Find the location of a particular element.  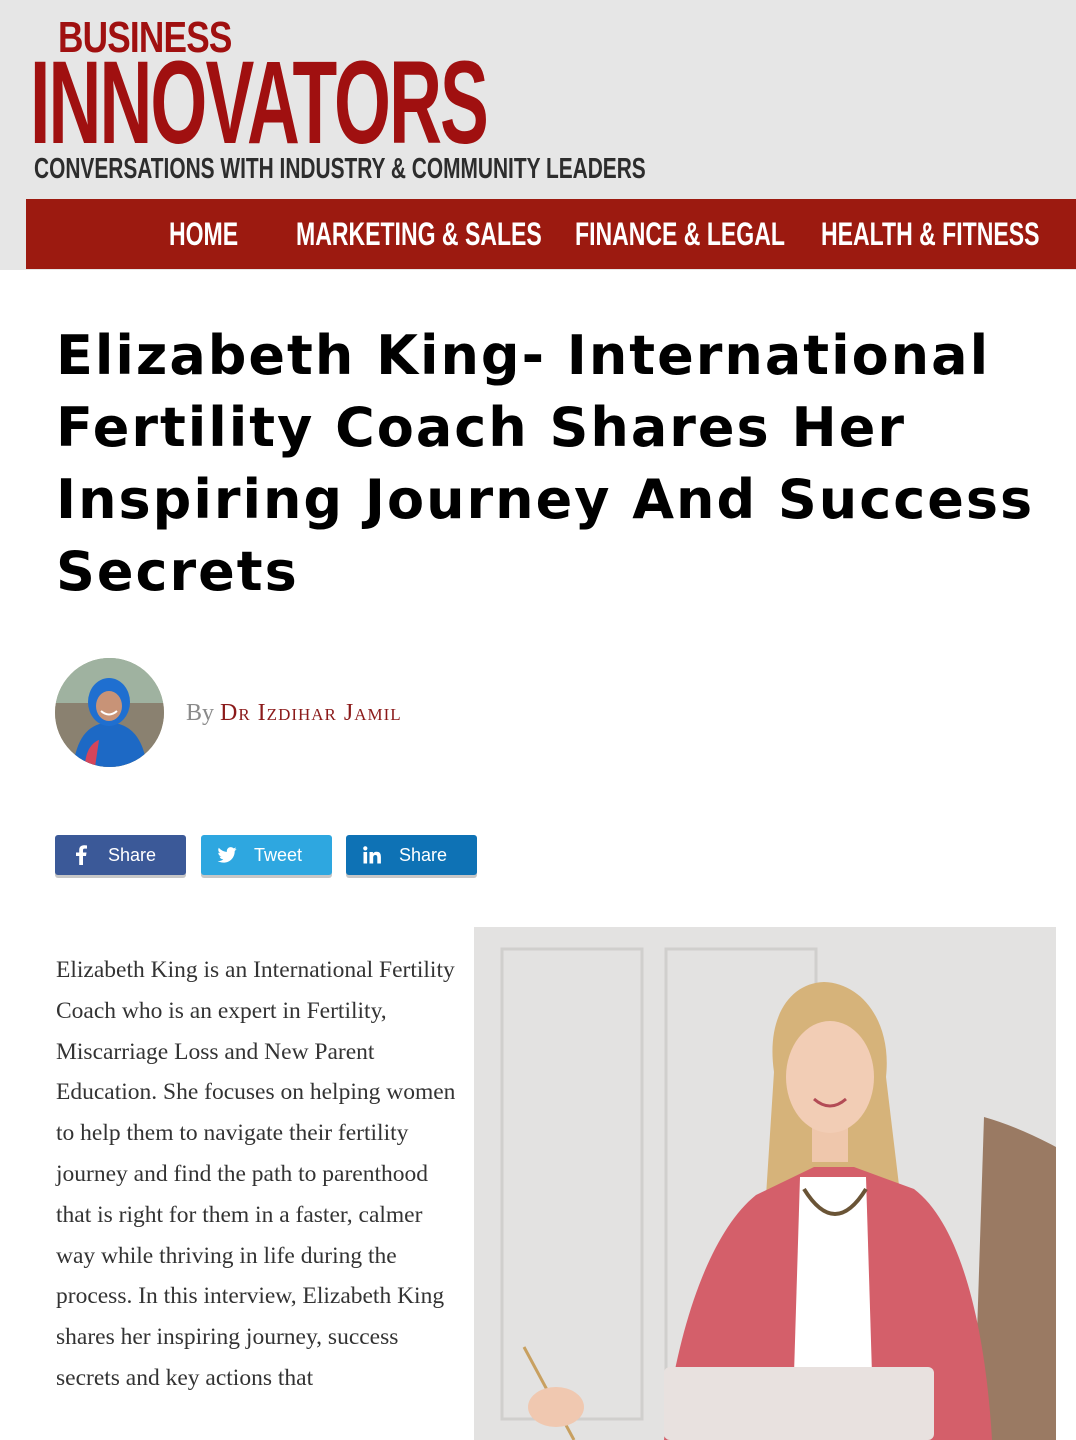

facebook-share-label: Share is located at coordinates (132, 855).